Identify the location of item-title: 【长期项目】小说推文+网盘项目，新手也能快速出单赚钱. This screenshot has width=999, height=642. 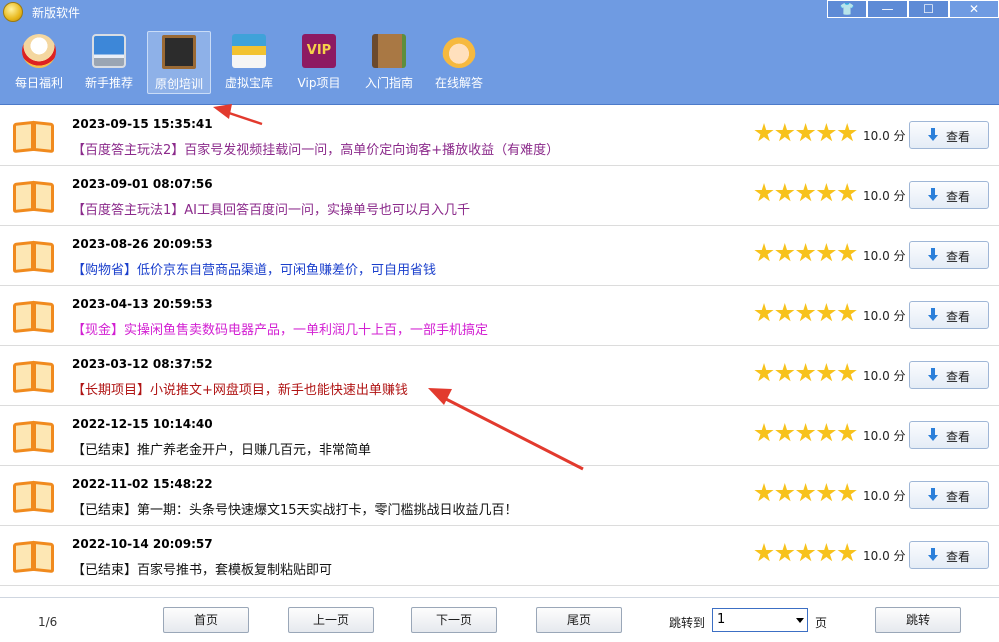
(240, 388).